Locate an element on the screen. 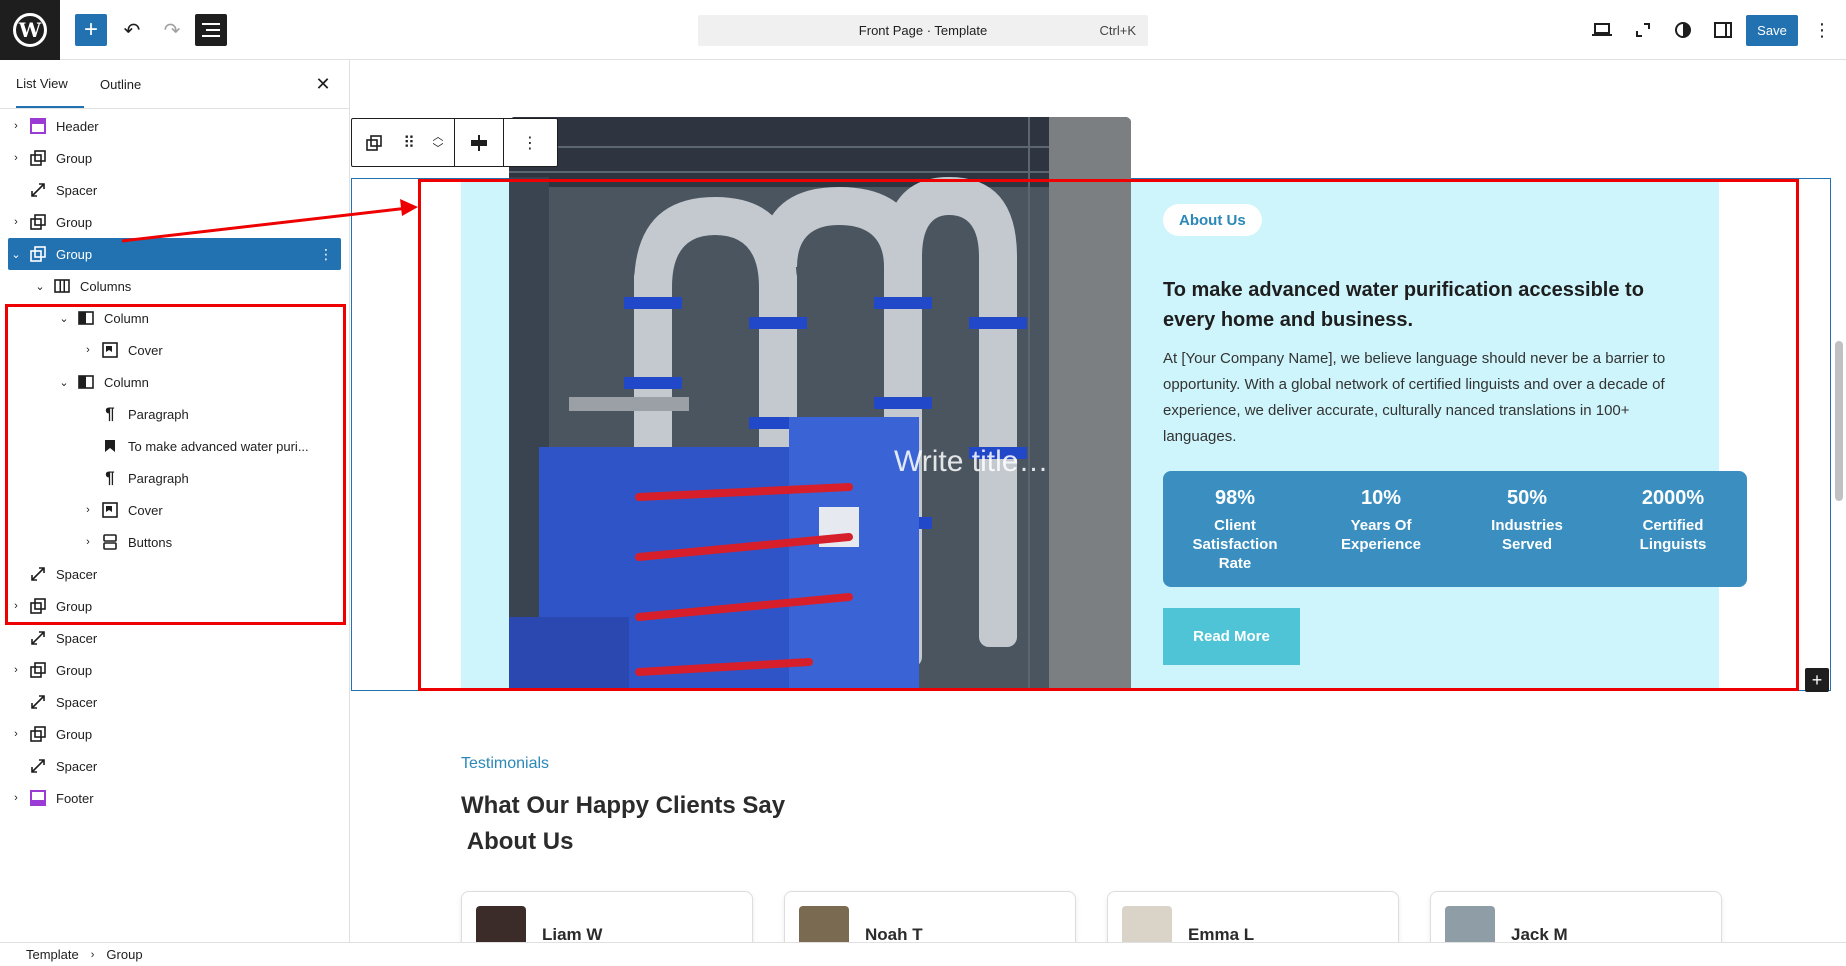  avatar is located at coordinates (1147, 924).